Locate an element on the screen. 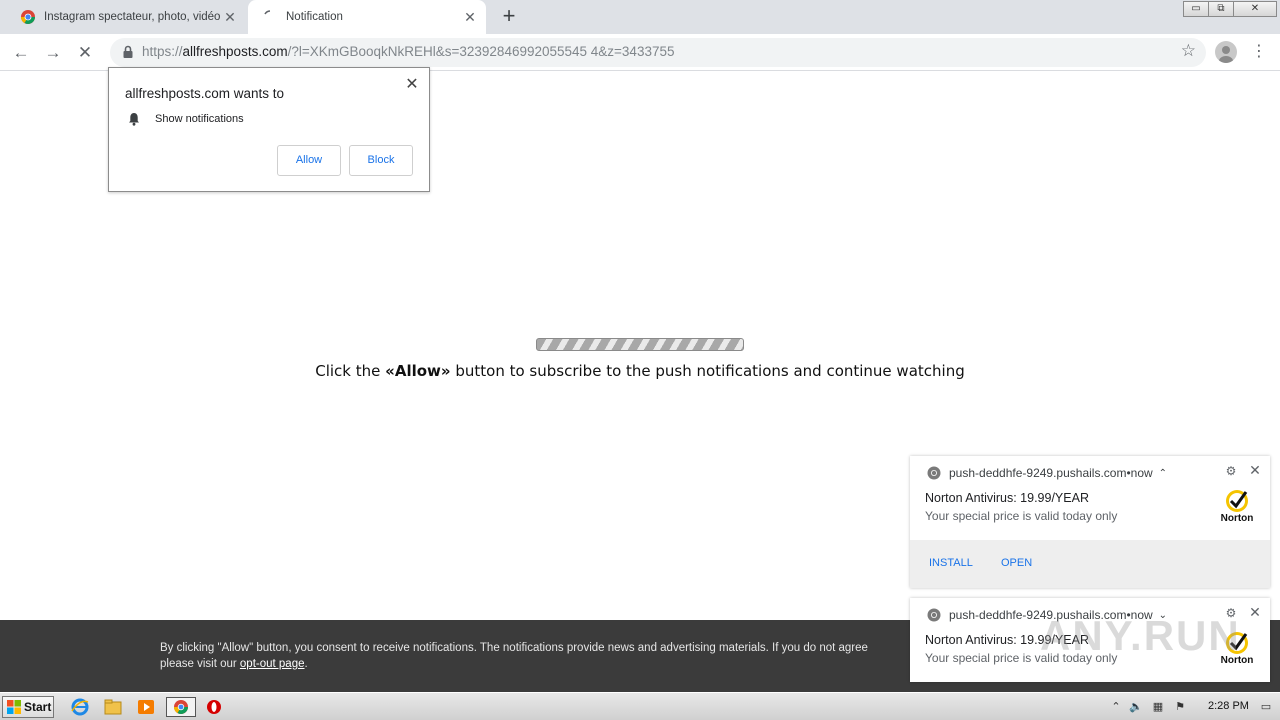  system-tray: ⌃ 🔈 ▦ ⚑ ▭ is located at coordinates (1192, 706).